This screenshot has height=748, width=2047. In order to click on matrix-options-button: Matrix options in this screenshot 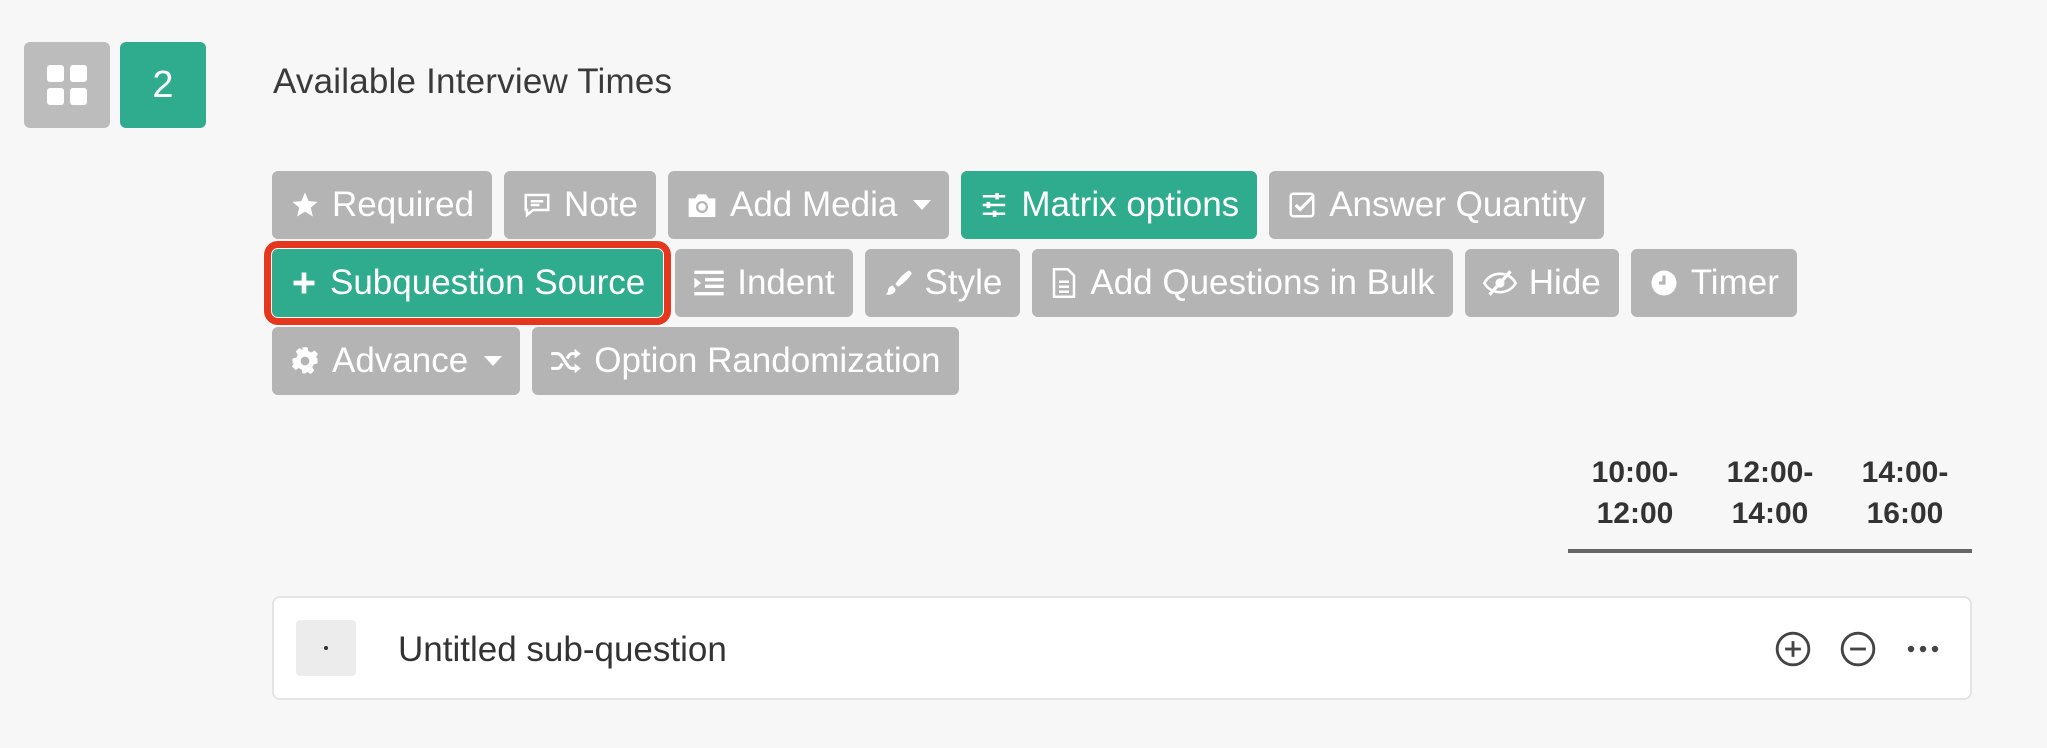, I will do `click(1109, 205)`.